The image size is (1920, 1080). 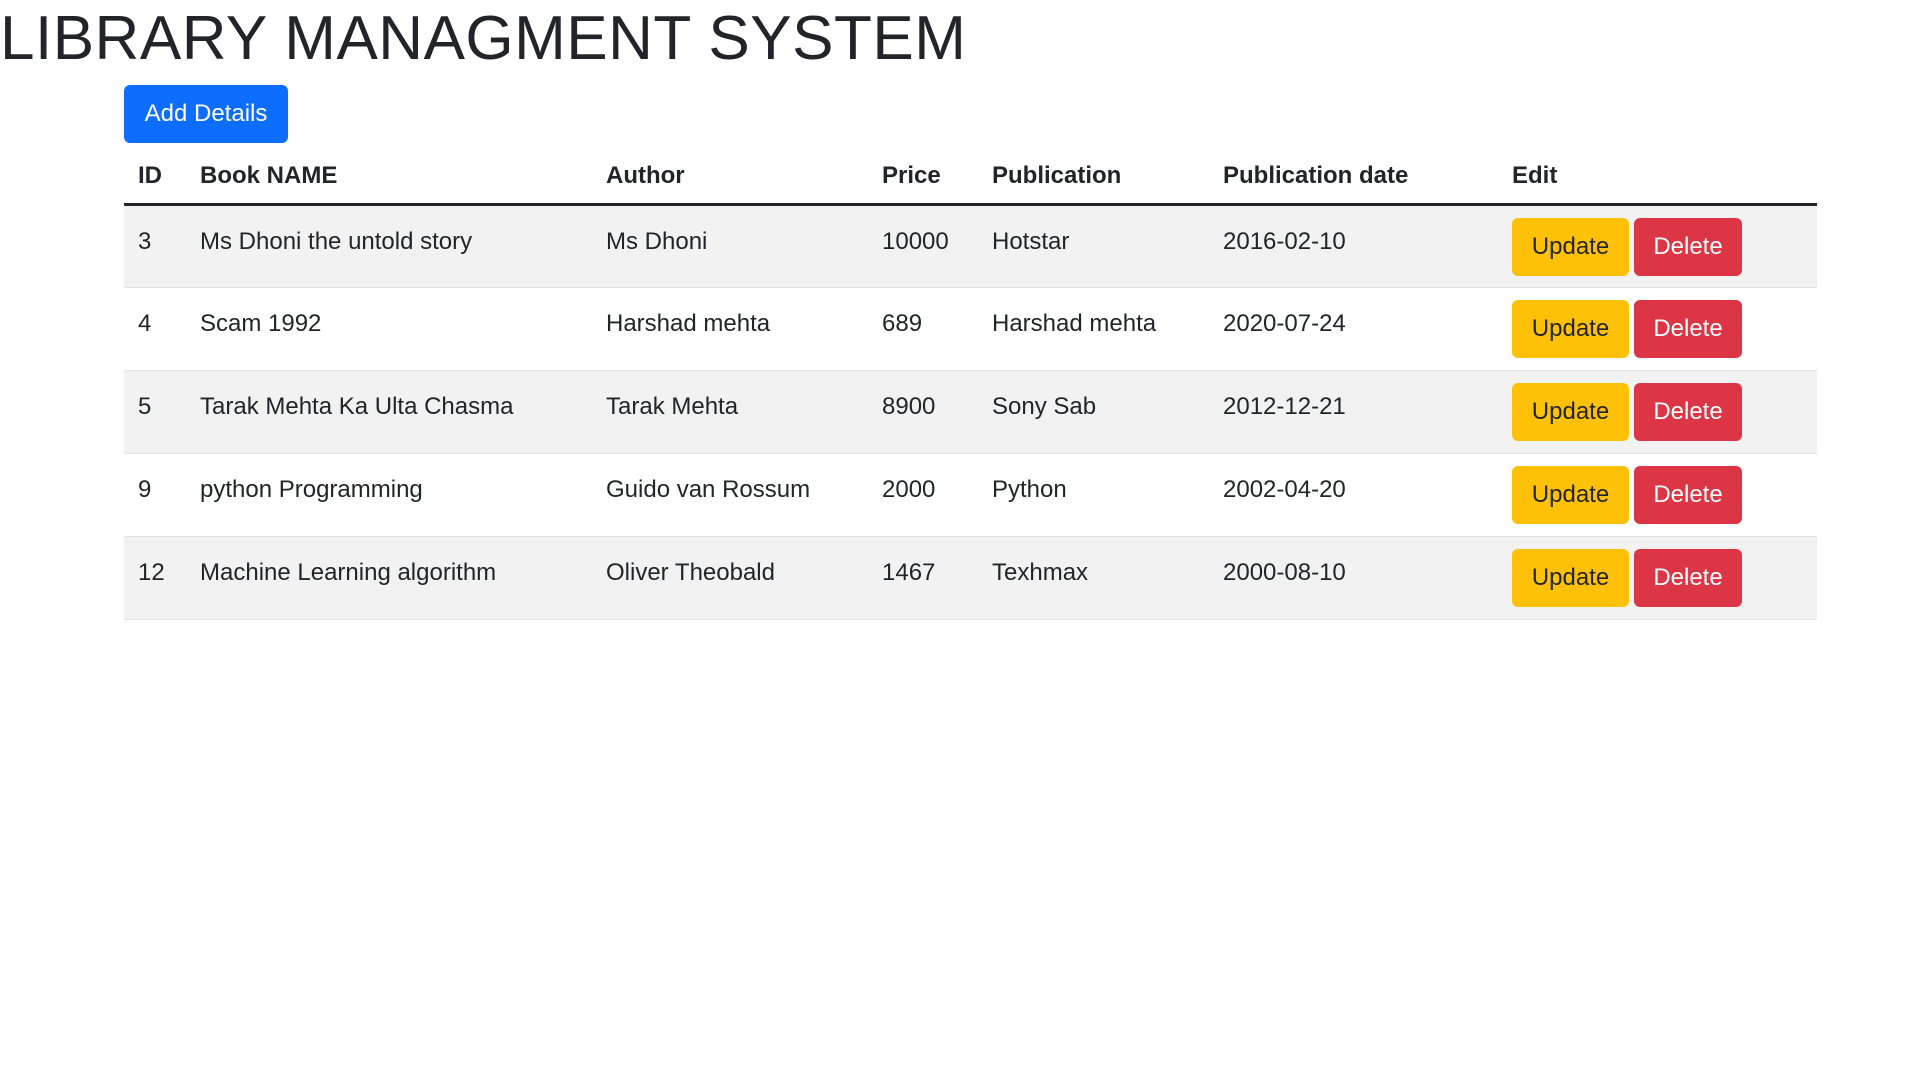 I want to click on cell-book-name: Tarak Mehta Ka Ulta Chasma, so click(x=389, y=412).